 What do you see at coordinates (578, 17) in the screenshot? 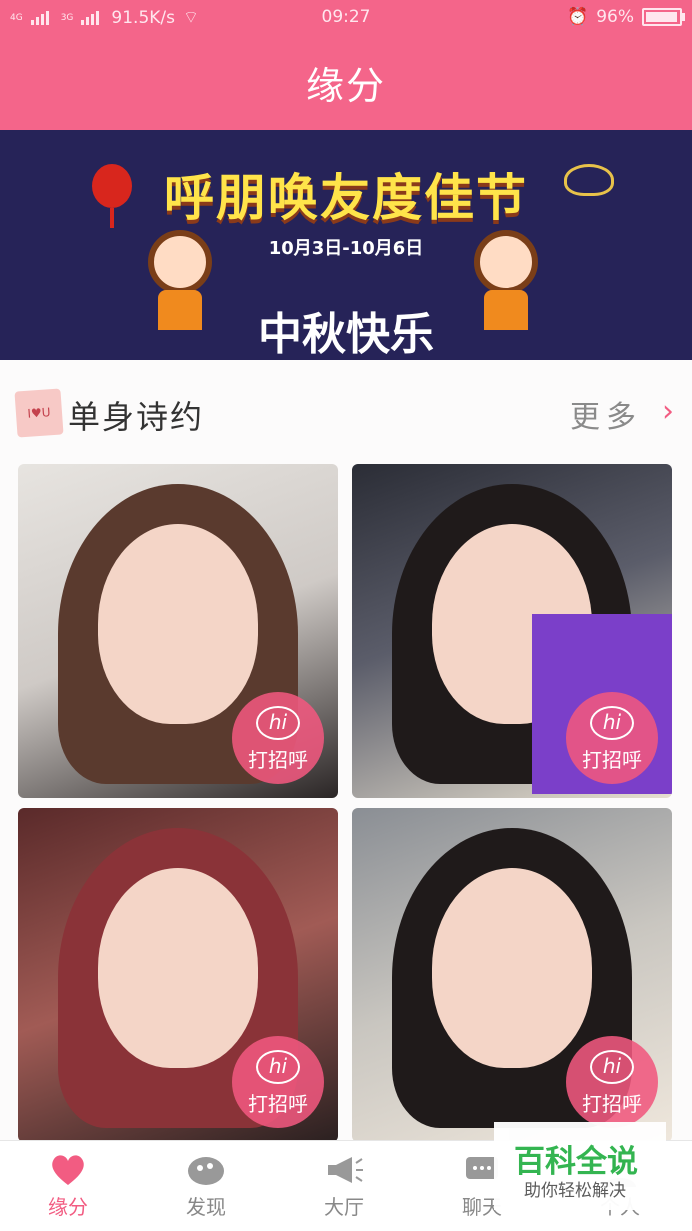
I see `alarm-icon: ⏰` at bounding box center [578, 17].